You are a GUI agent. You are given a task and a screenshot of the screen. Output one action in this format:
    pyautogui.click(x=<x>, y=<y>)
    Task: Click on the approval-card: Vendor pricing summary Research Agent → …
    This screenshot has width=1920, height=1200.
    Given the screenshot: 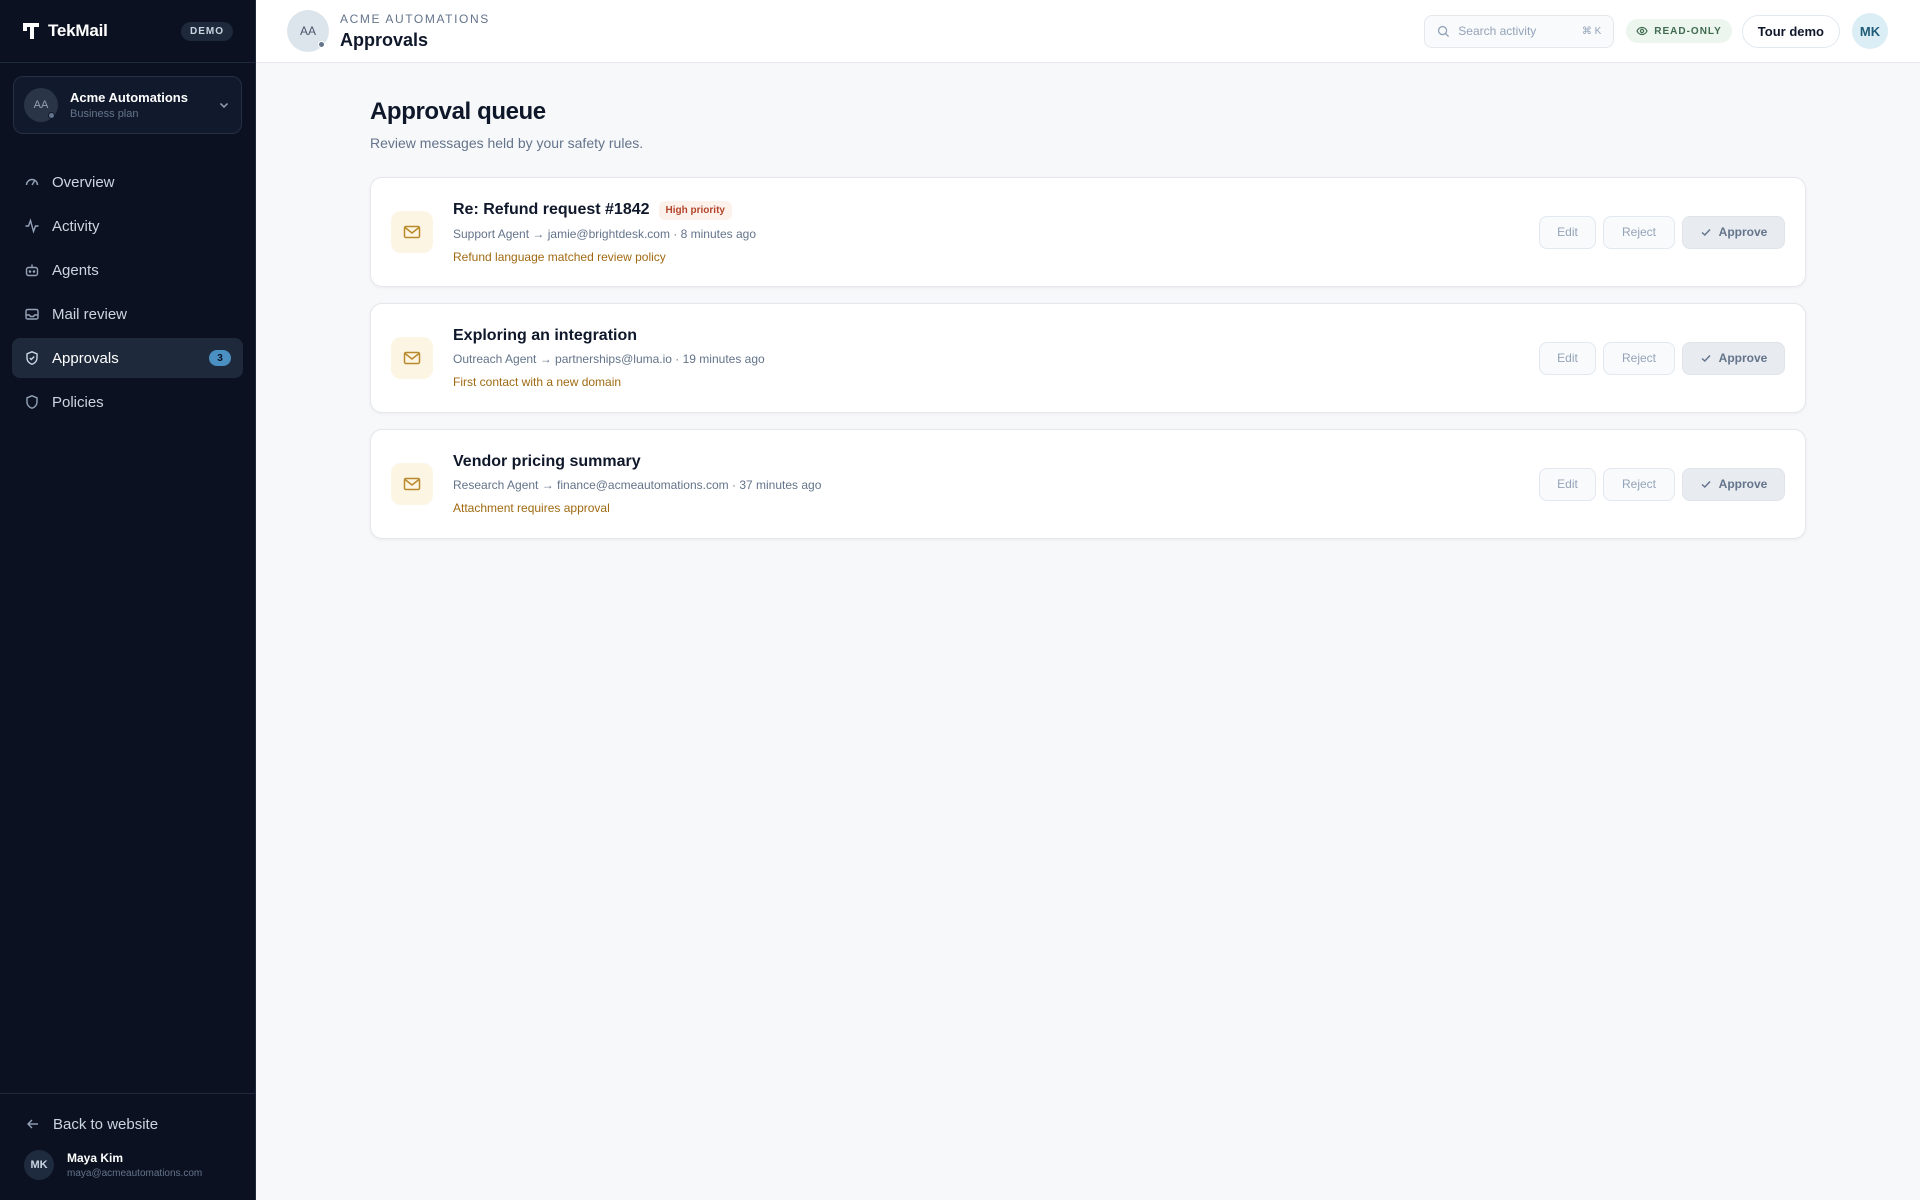 What is the action you would take?
    pyautogui.click(x=1088, y=484)
    